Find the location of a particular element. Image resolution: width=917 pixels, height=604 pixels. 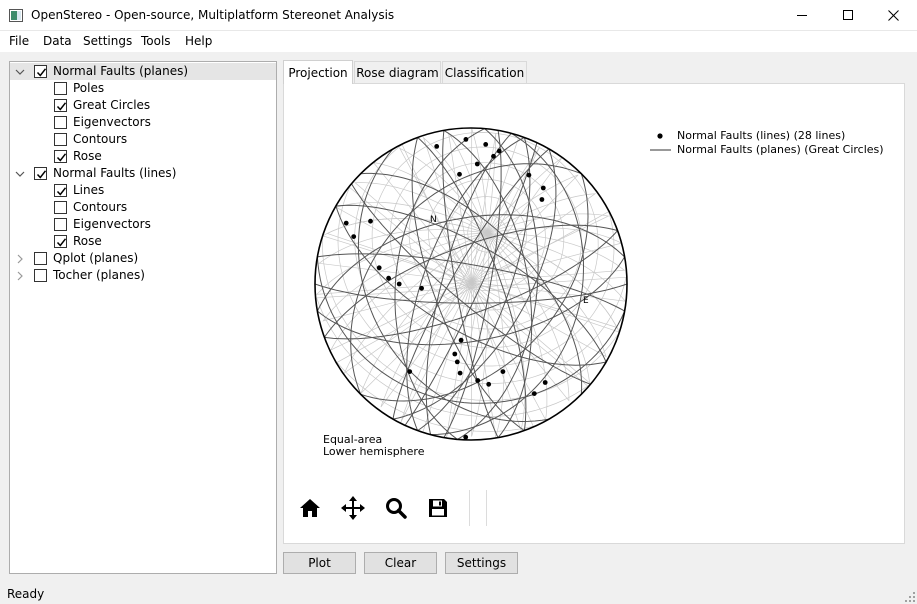

tab-rose-diagram: Rose diagram is located at coordinates (397, 72).